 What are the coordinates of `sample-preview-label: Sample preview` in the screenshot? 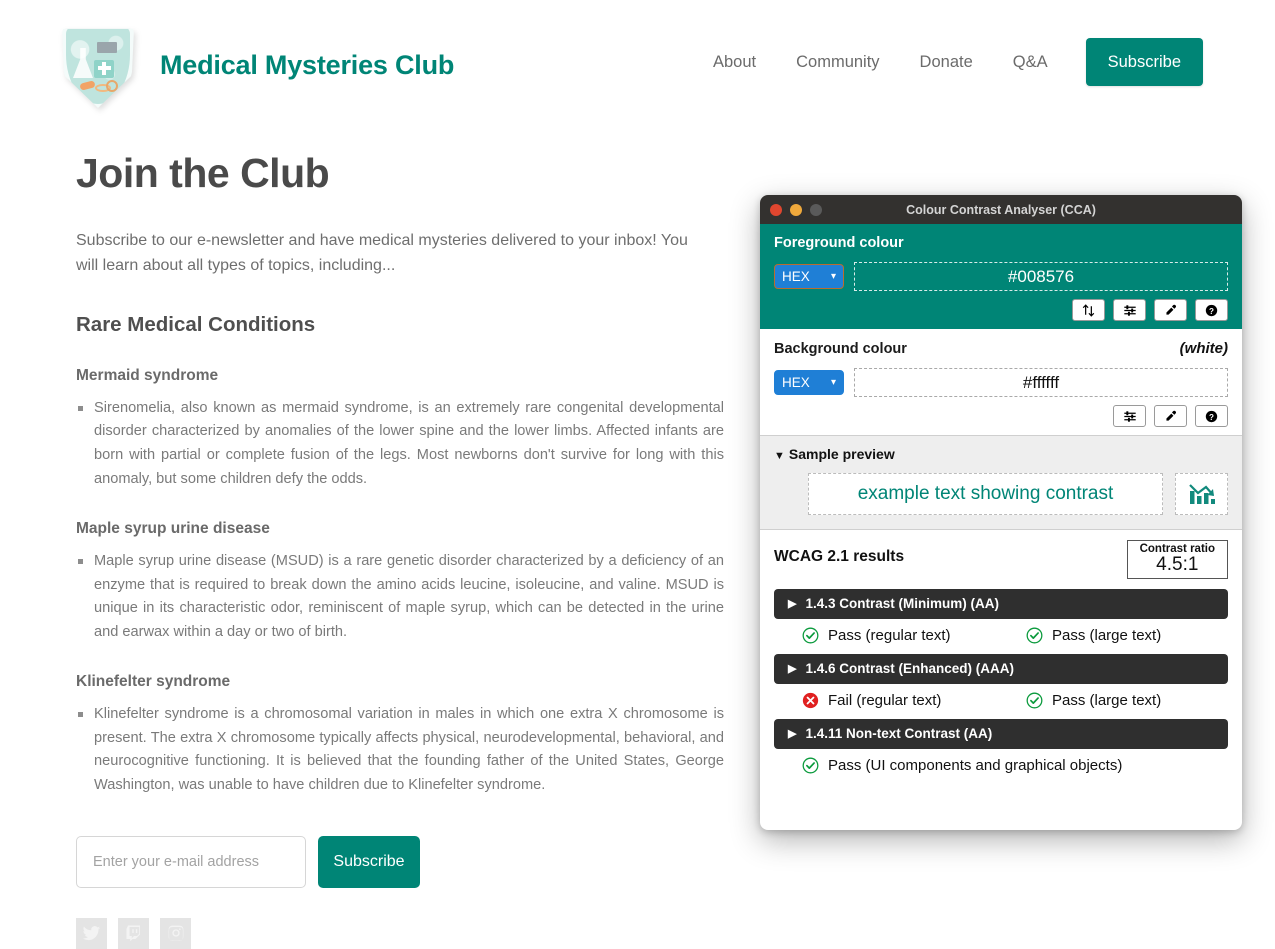 It's located at (841, 454).